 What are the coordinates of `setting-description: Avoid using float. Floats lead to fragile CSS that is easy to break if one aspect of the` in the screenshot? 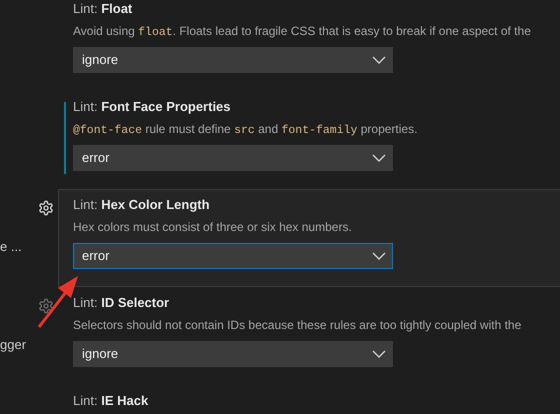 It's located at (302, 32).